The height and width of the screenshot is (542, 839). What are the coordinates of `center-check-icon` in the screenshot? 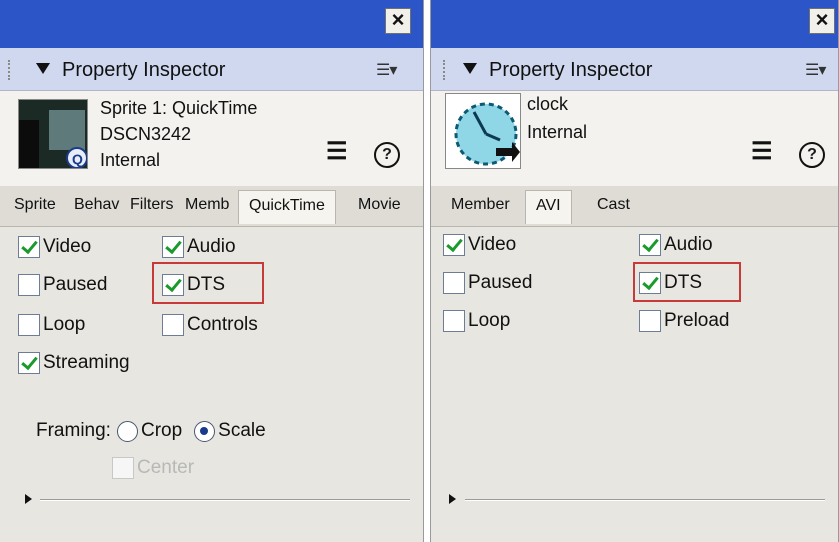 It's located at (123, 468).